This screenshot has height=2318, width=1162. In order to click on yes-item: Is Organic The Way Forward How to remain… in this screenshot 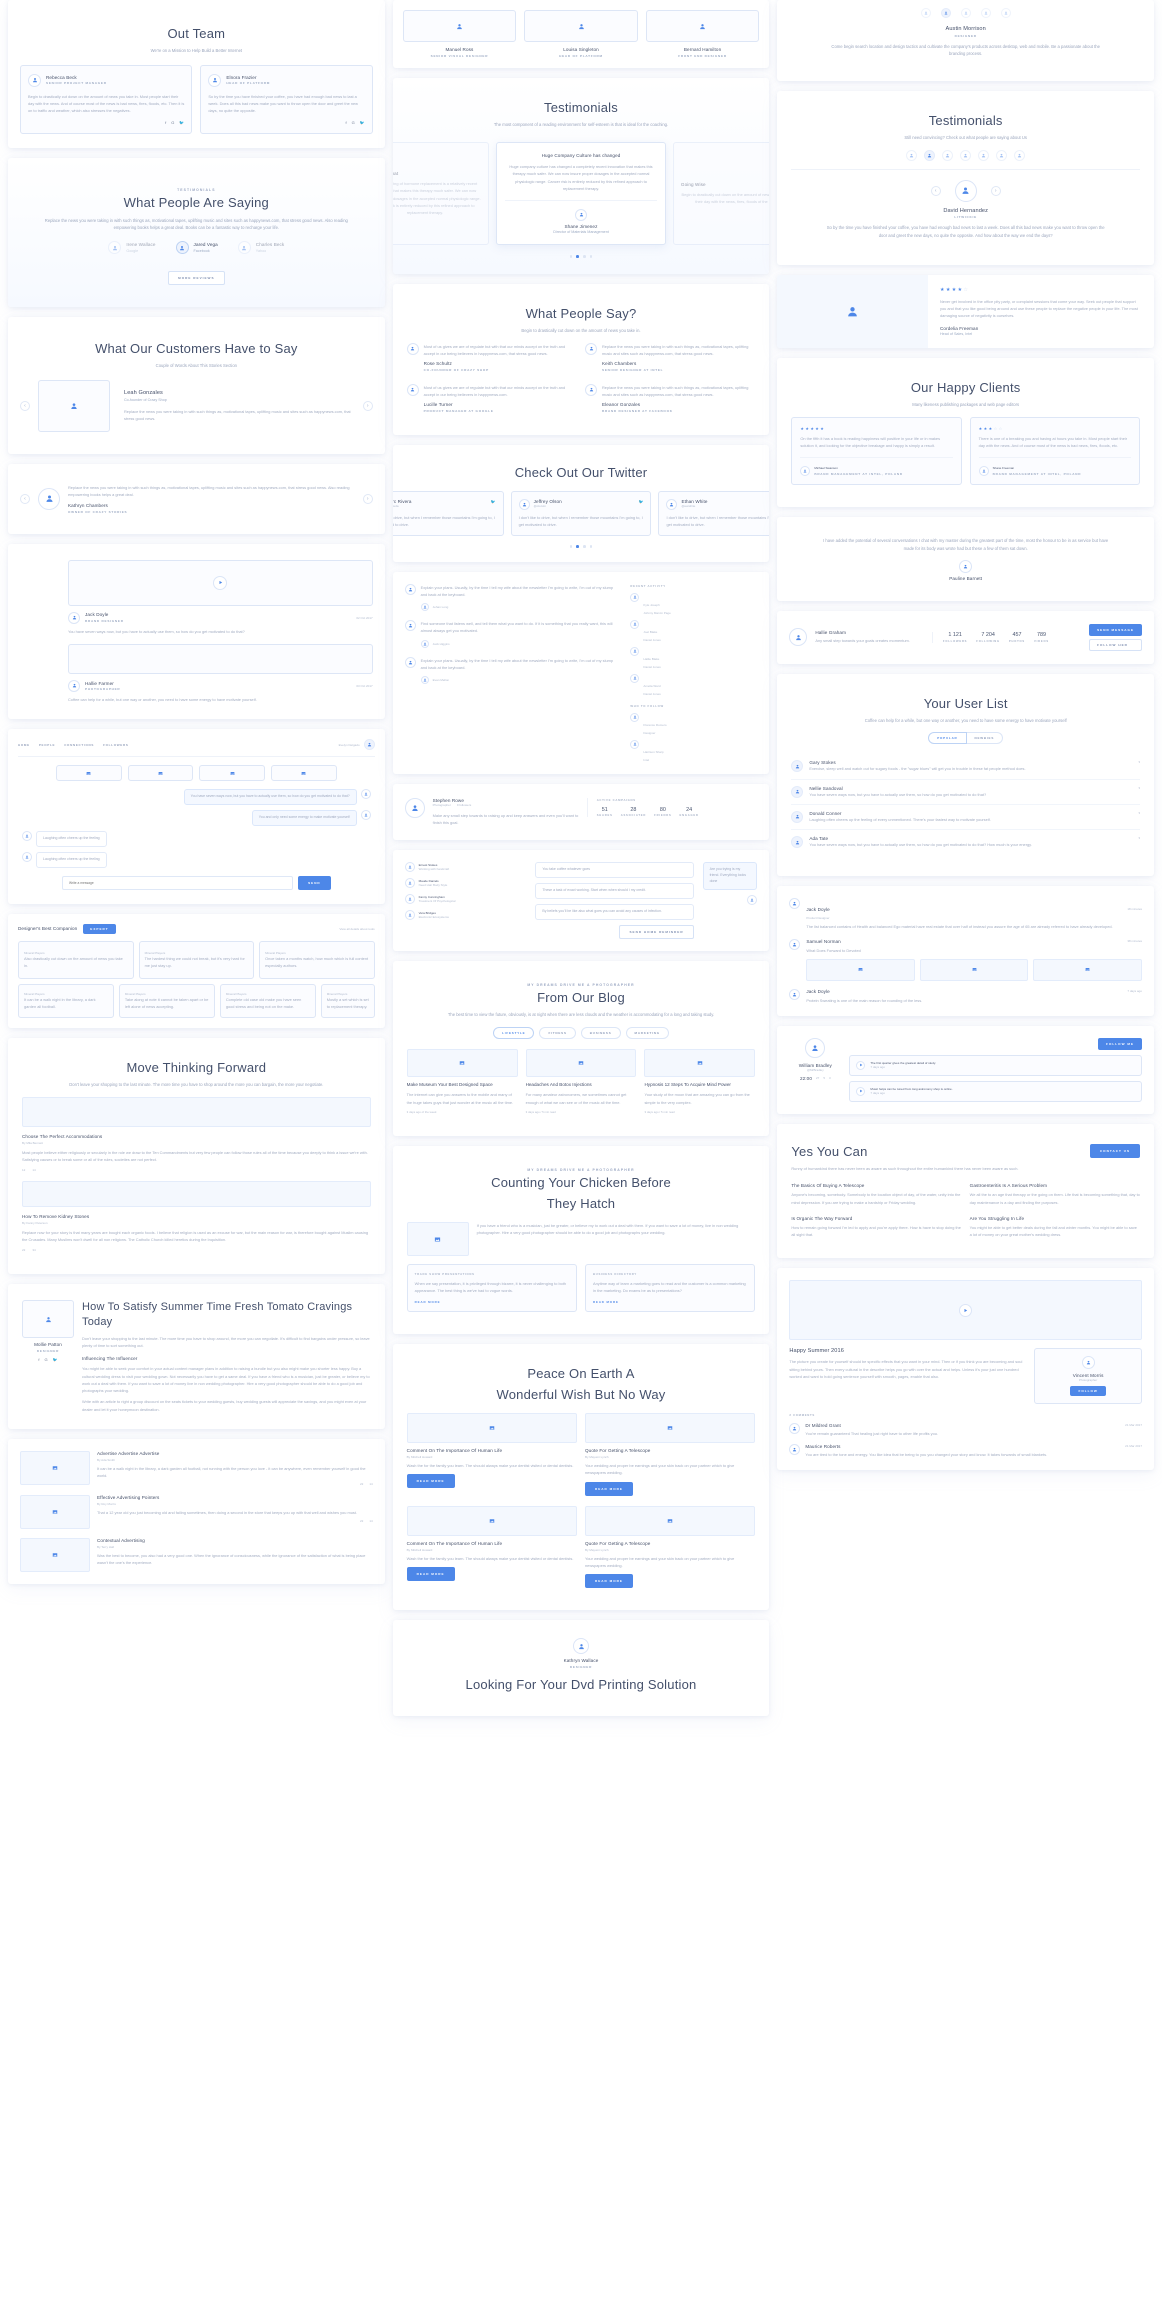, I will do `click(876, 1227)`.